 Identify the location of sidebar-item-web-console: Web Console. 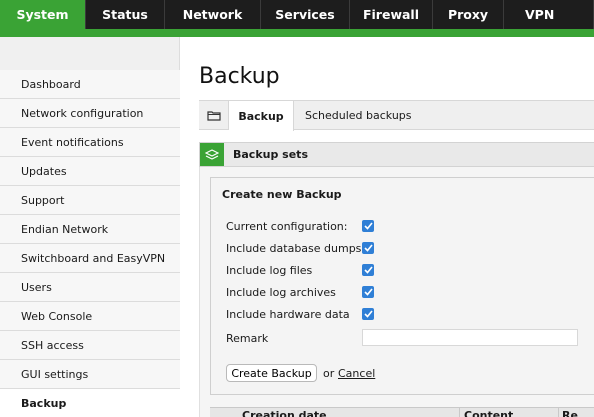
(90, 316).